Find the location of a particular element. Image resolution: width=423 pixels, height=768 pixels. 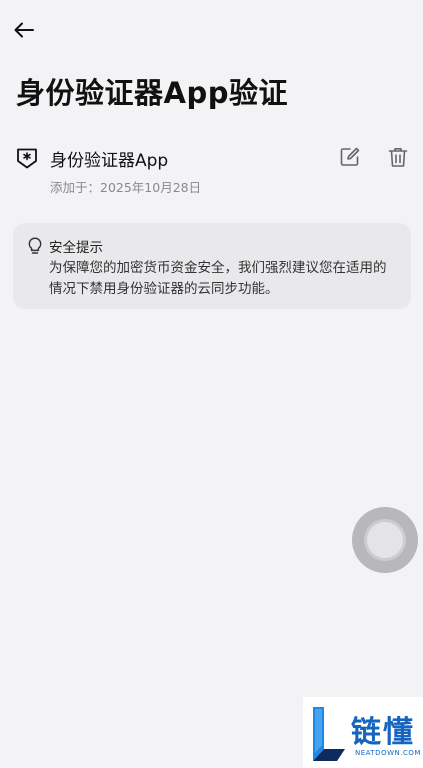

watermark-logo-icon is located at coordinates (329, 734).